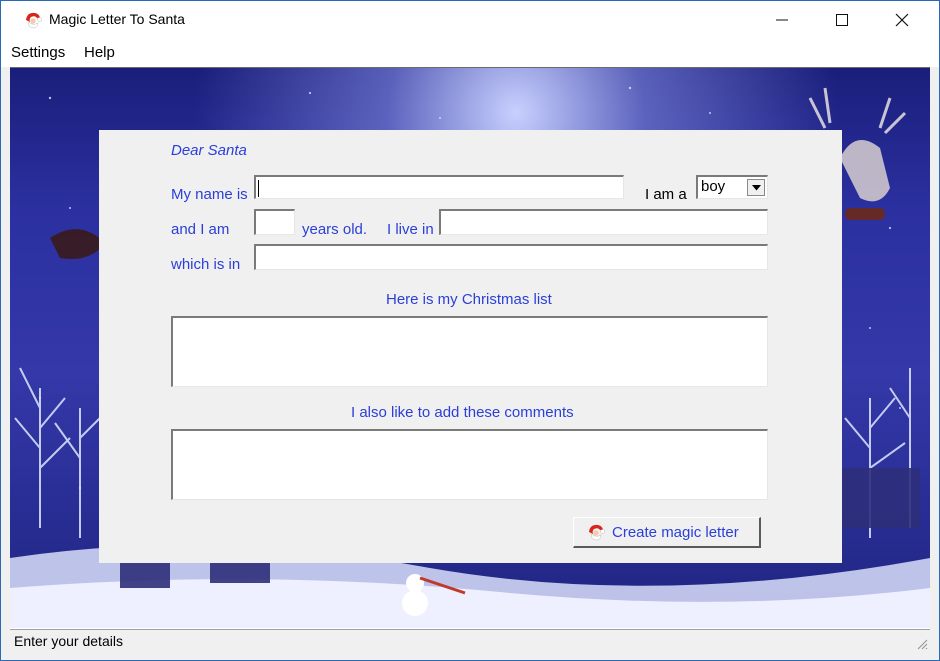  What do you see at coordinates (206, 264) in the screenshot?
I see `country-label: which is in` at bounding box center [206, 264].